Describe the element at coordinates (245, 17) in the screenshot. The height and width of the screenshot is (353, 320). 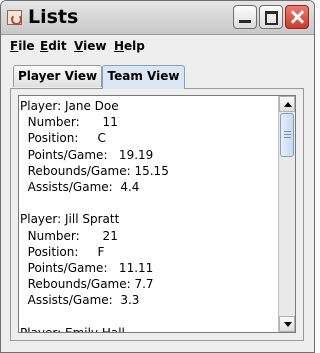
I see `minimize-button` at that location.